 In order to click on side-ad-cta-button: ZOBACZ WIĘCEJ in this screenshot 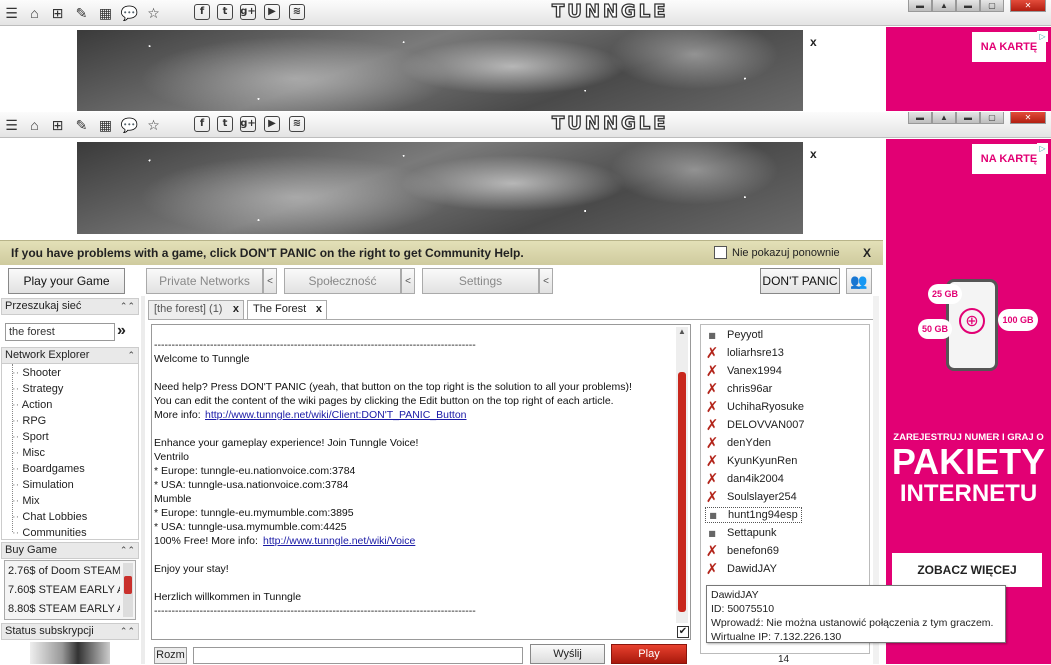, I will do `click(967, 570)`.